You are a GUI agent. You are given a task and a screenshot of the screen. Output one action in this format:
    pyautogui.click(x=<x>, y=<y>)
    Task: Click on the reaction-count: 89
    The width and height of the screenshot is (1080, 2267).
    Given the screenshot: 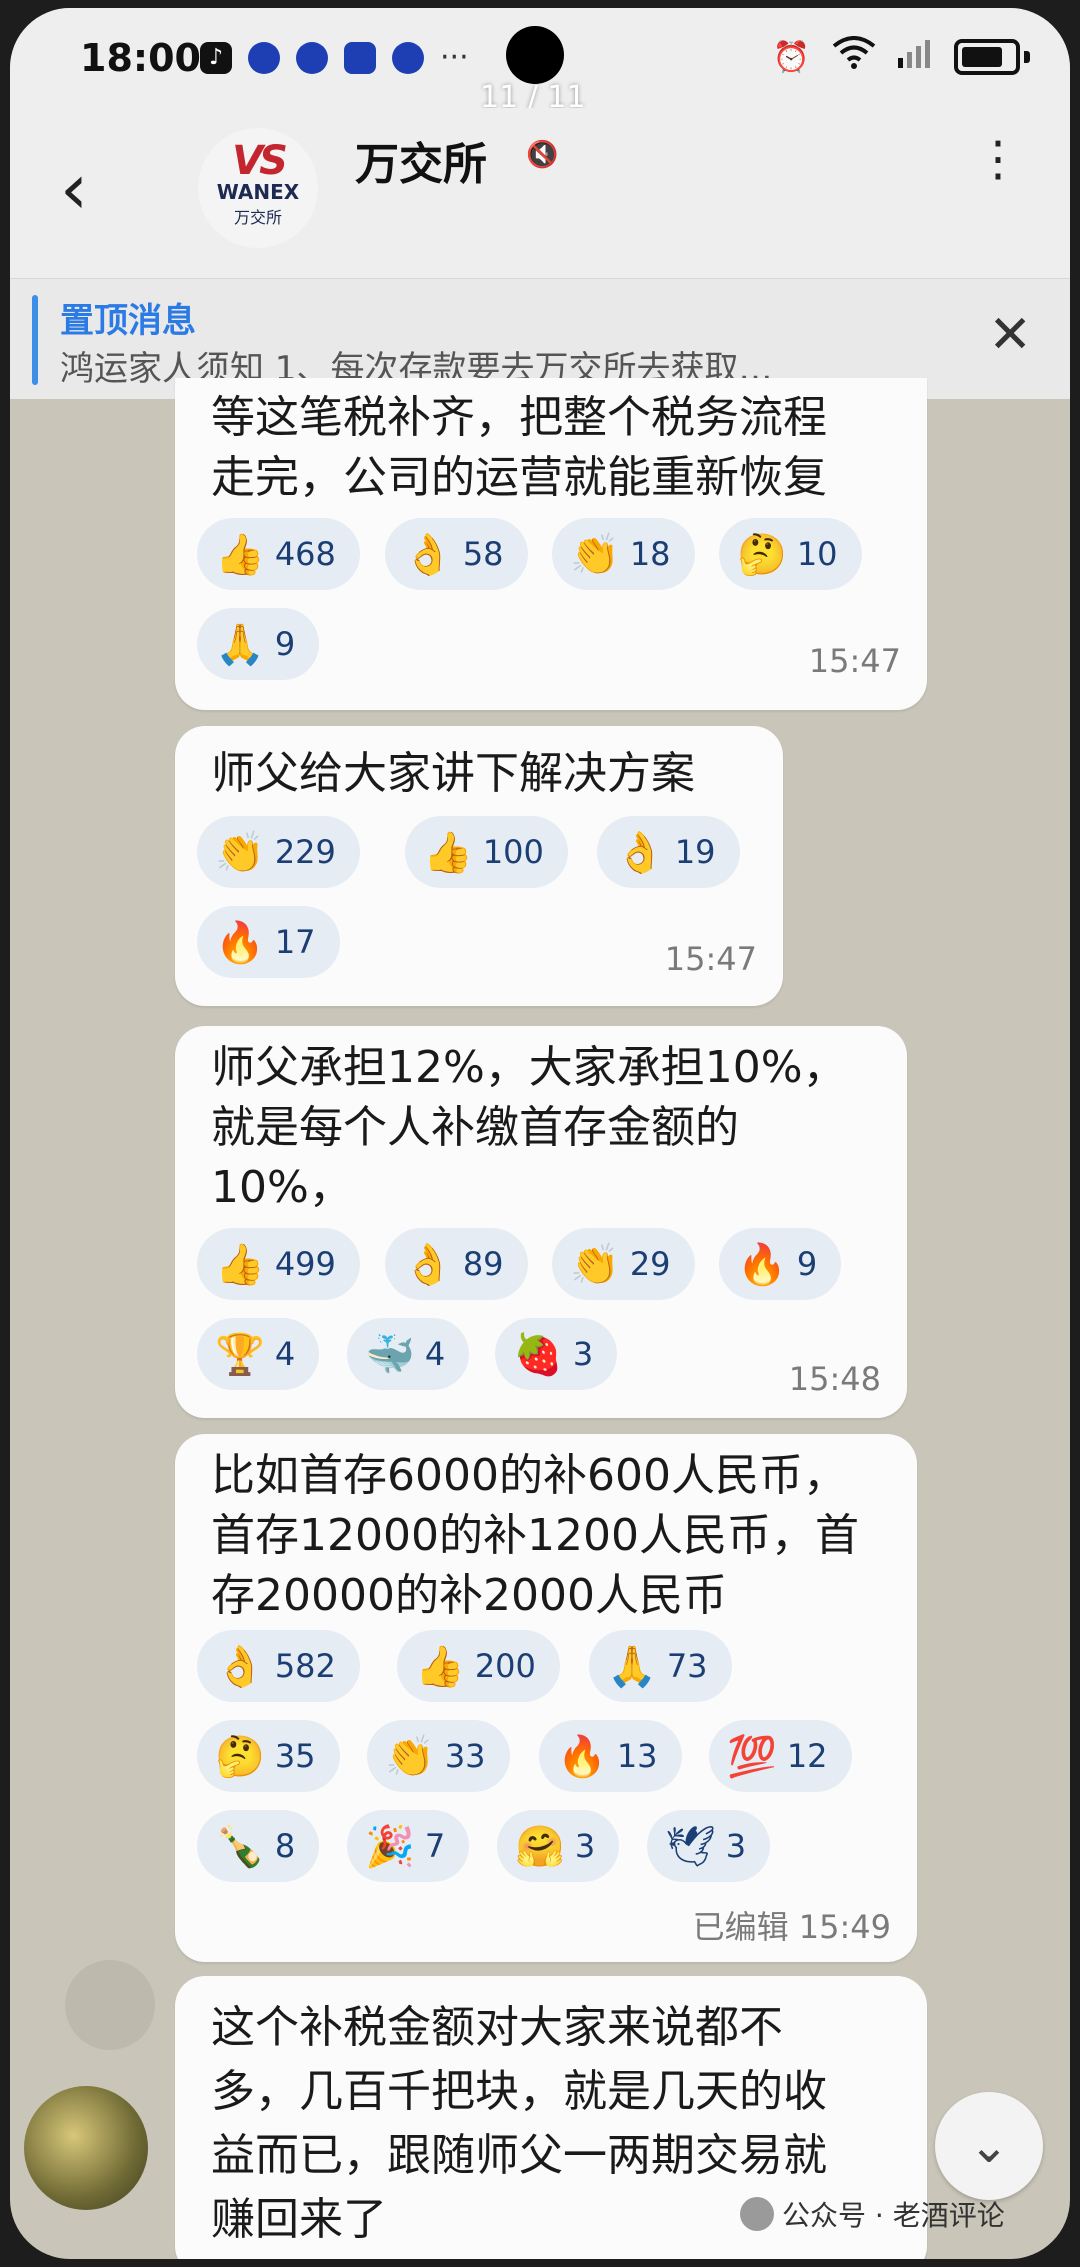 What is the action you would take?
    pyautogui.click(x=483, y=1264)
    